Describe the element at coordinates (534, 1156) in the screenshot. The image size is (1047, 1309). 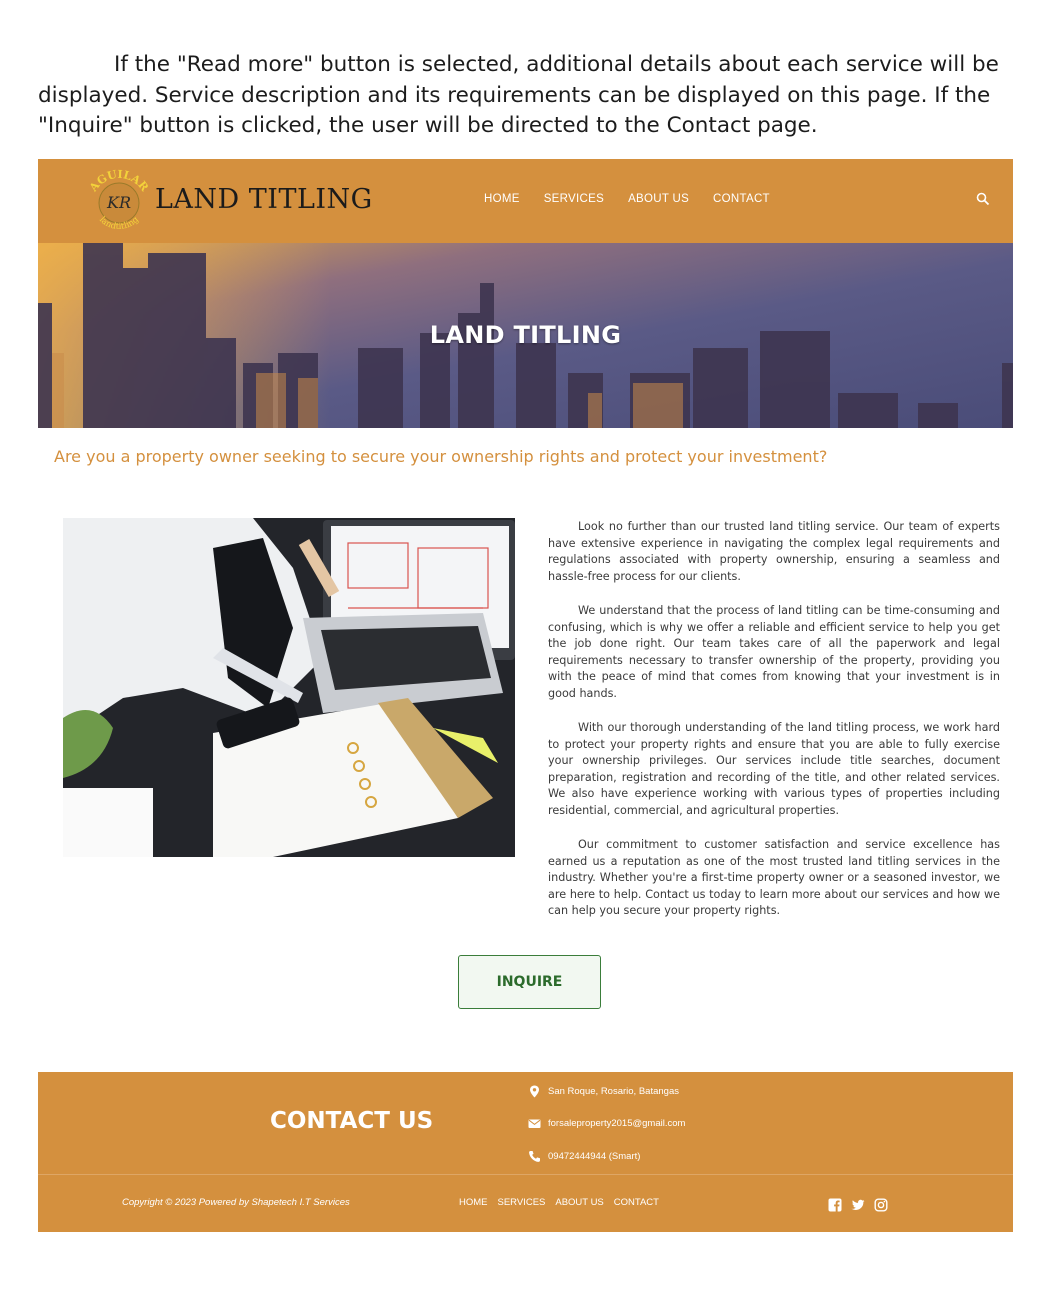
I see `phone-icon` at that location.